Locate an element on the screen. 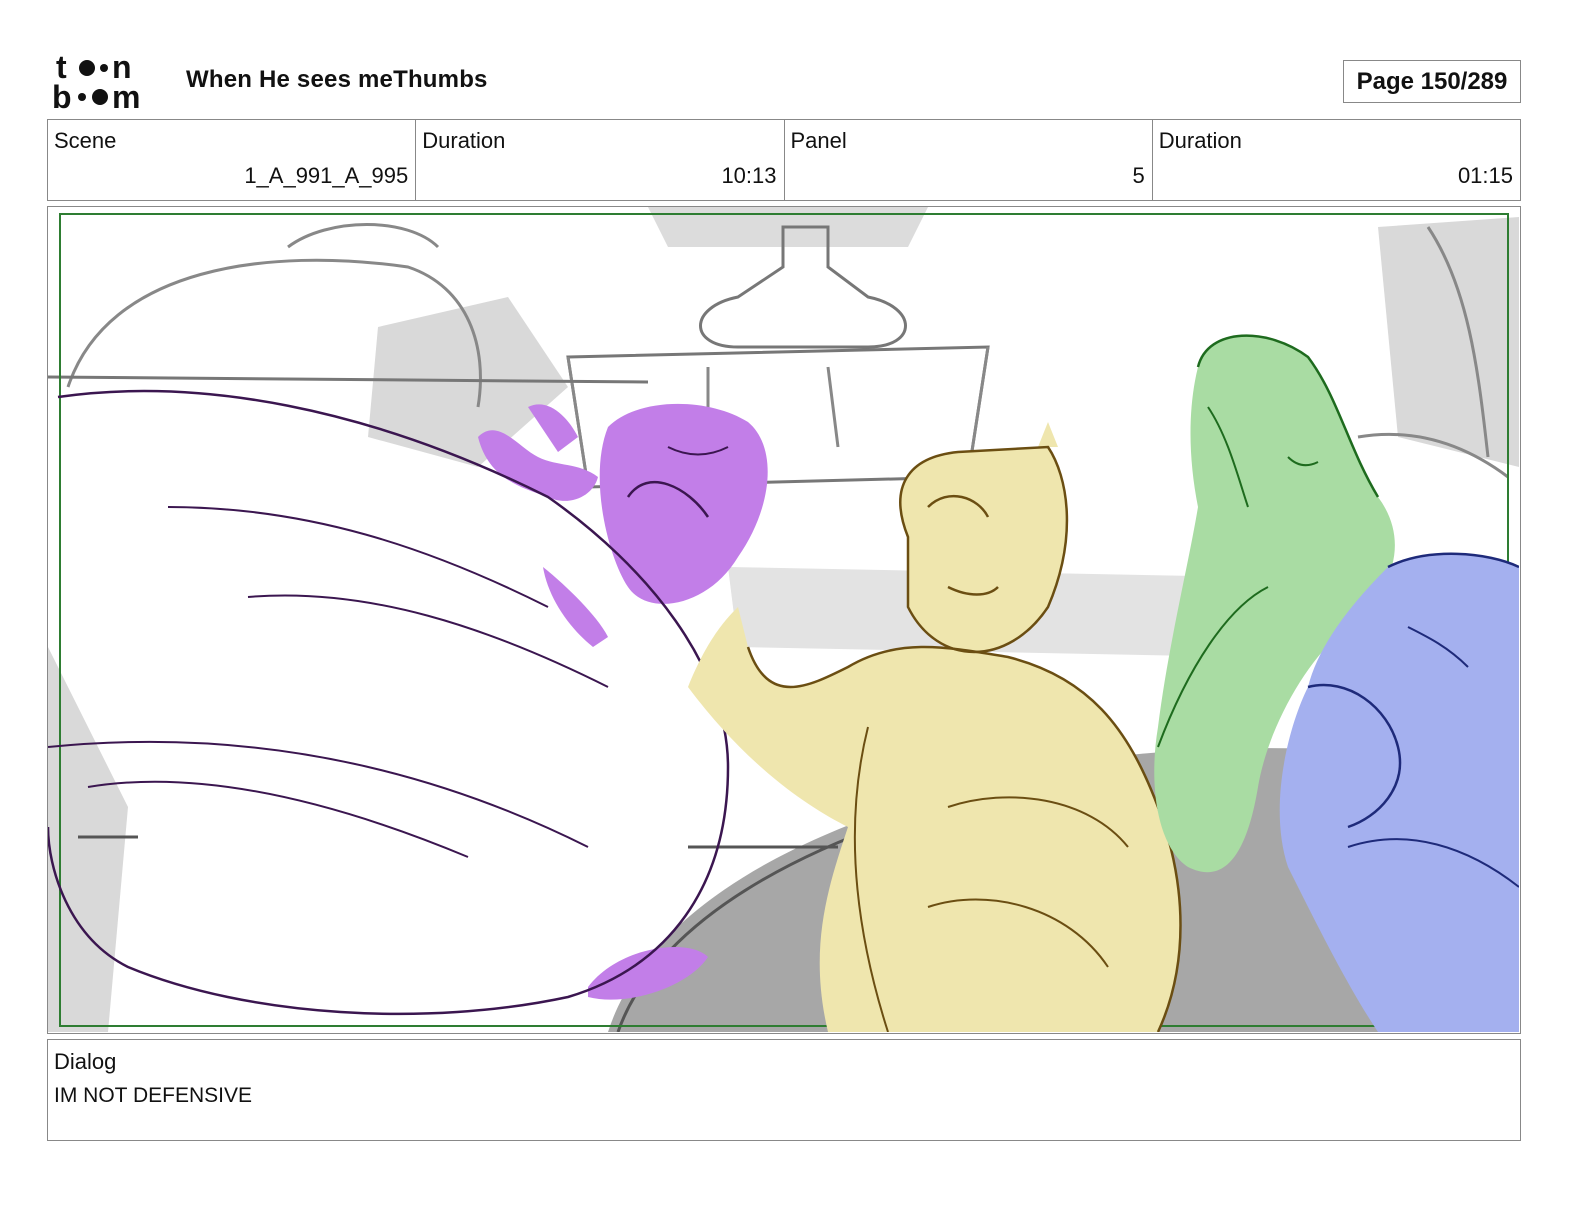  dialog-box: Dialog IM NOT DEFENSIVE is located at coordinates (784, 1090).